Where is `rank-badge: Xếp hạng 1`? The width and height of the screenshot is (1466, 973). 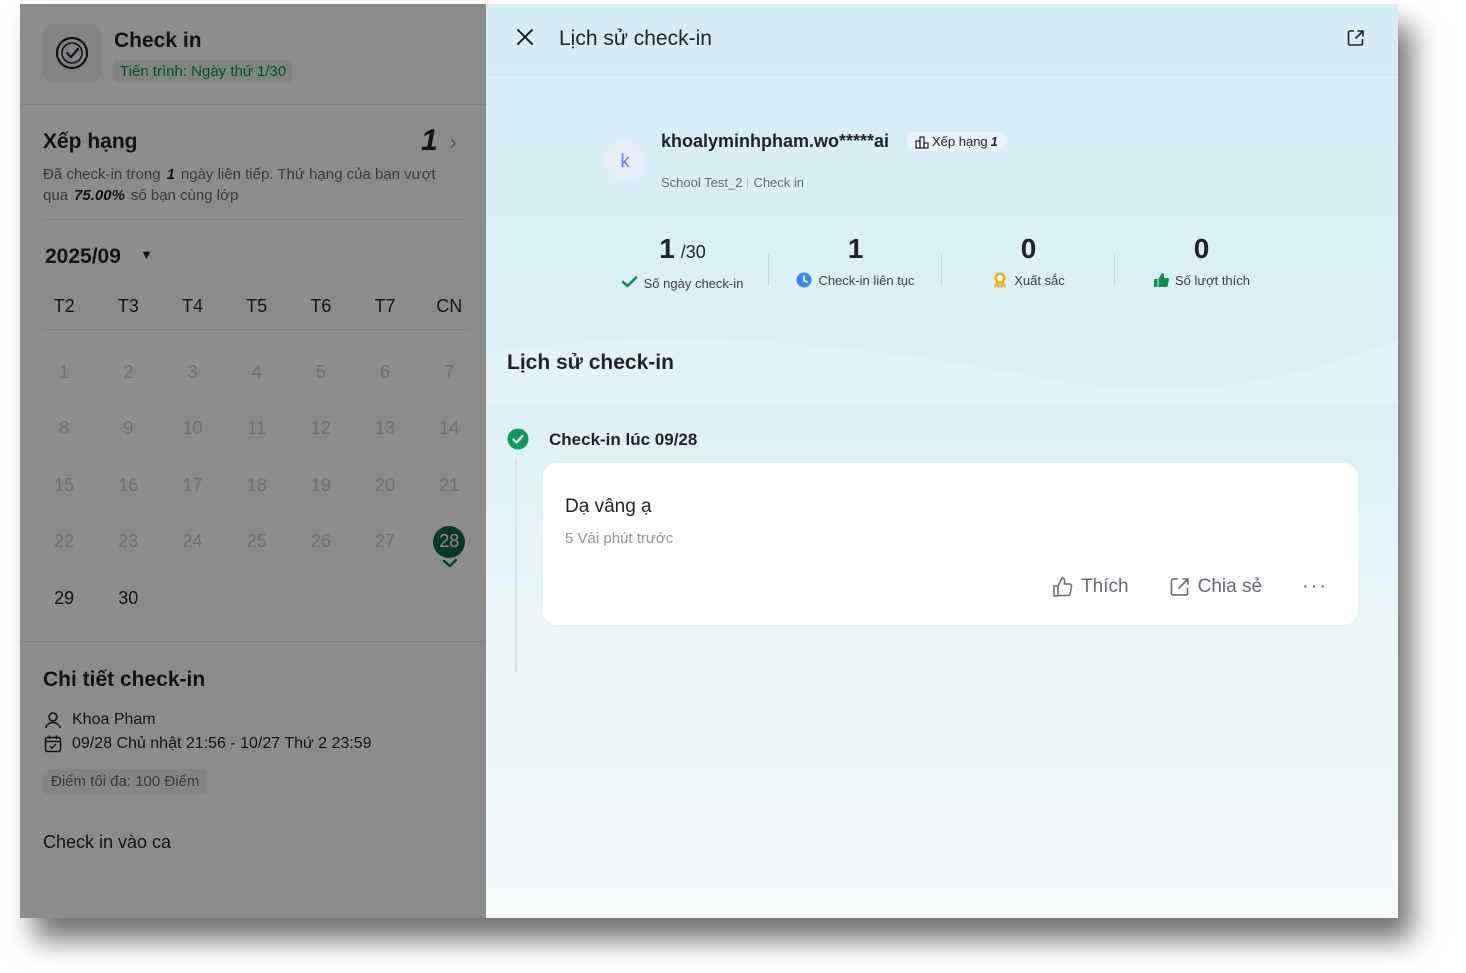 rank-badge: Xếp hạng 1 is located at coordinates (956, 141).